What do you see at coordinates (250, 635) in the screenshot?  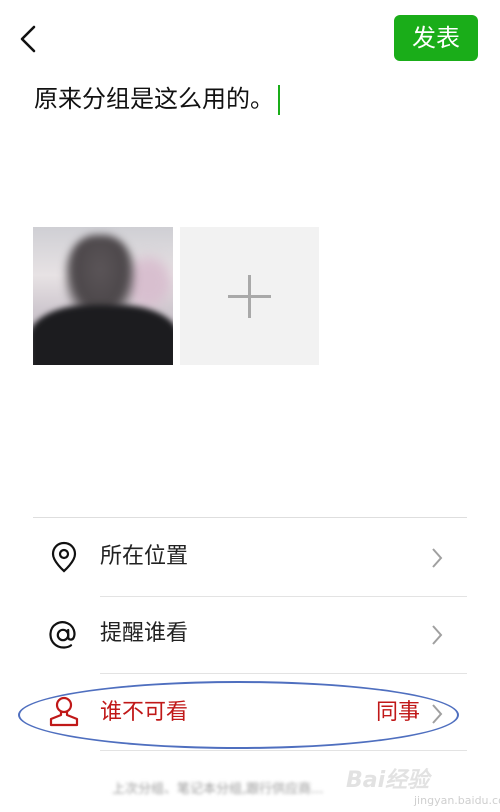 I see `remind-who-row: 提醒谁看` at bounding box center [250, 635].